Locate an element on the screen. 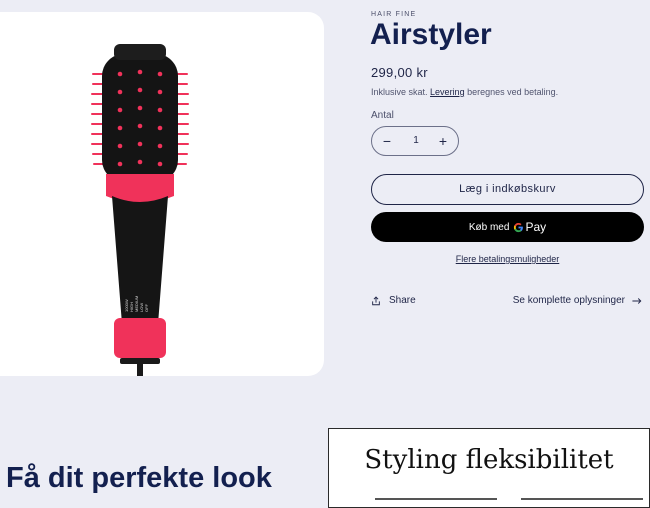 This screenshot has height=508, width=650. arrow-right-icon is located at coordinates (637, 300).